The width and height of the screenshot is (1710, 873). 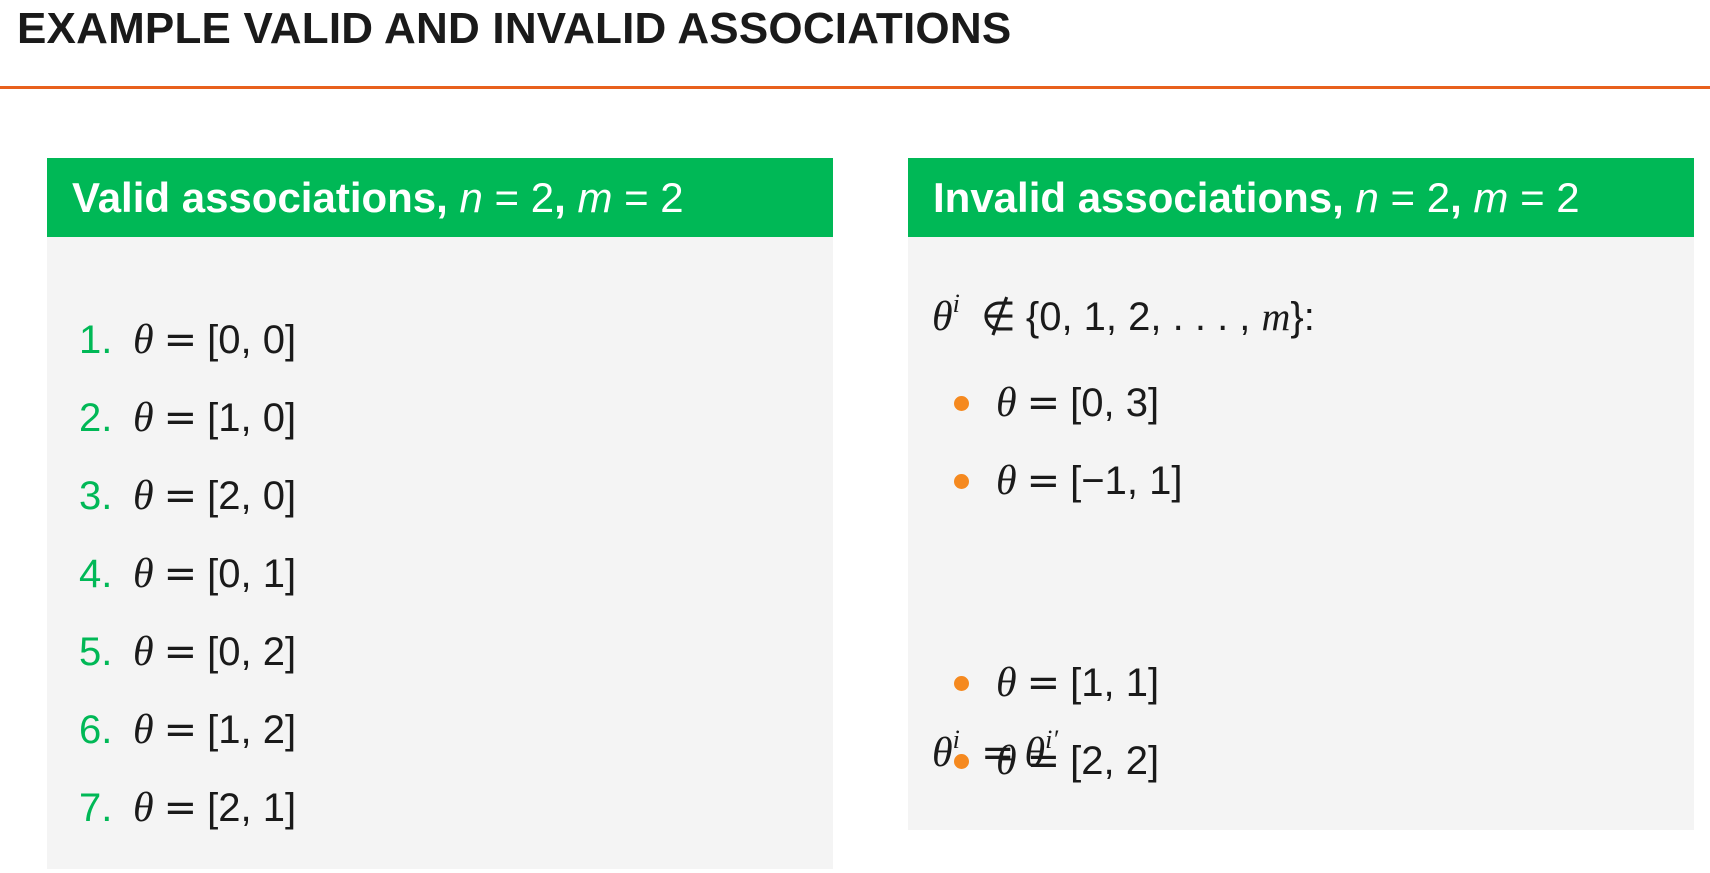 What do you see at coordinates (471, 197) in the screenshot?
I see `valid-header-n: n` at bounding box center [471, 197].